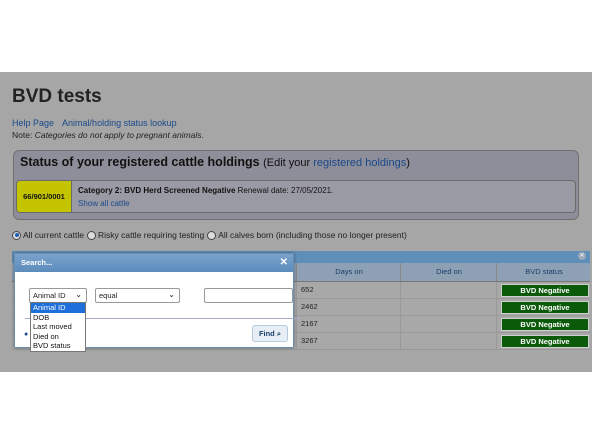 The height and width of the screenshot is (444, 592). Describe the element at coordinates (279, 333) in the screenshot. I see `search-icon: ⌕` at that location.